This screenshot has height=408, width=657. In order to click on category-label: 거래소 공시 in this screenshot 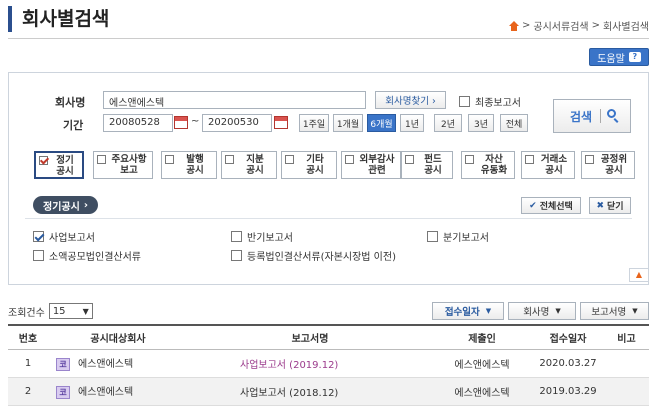, I will do `click(554, 165)`.